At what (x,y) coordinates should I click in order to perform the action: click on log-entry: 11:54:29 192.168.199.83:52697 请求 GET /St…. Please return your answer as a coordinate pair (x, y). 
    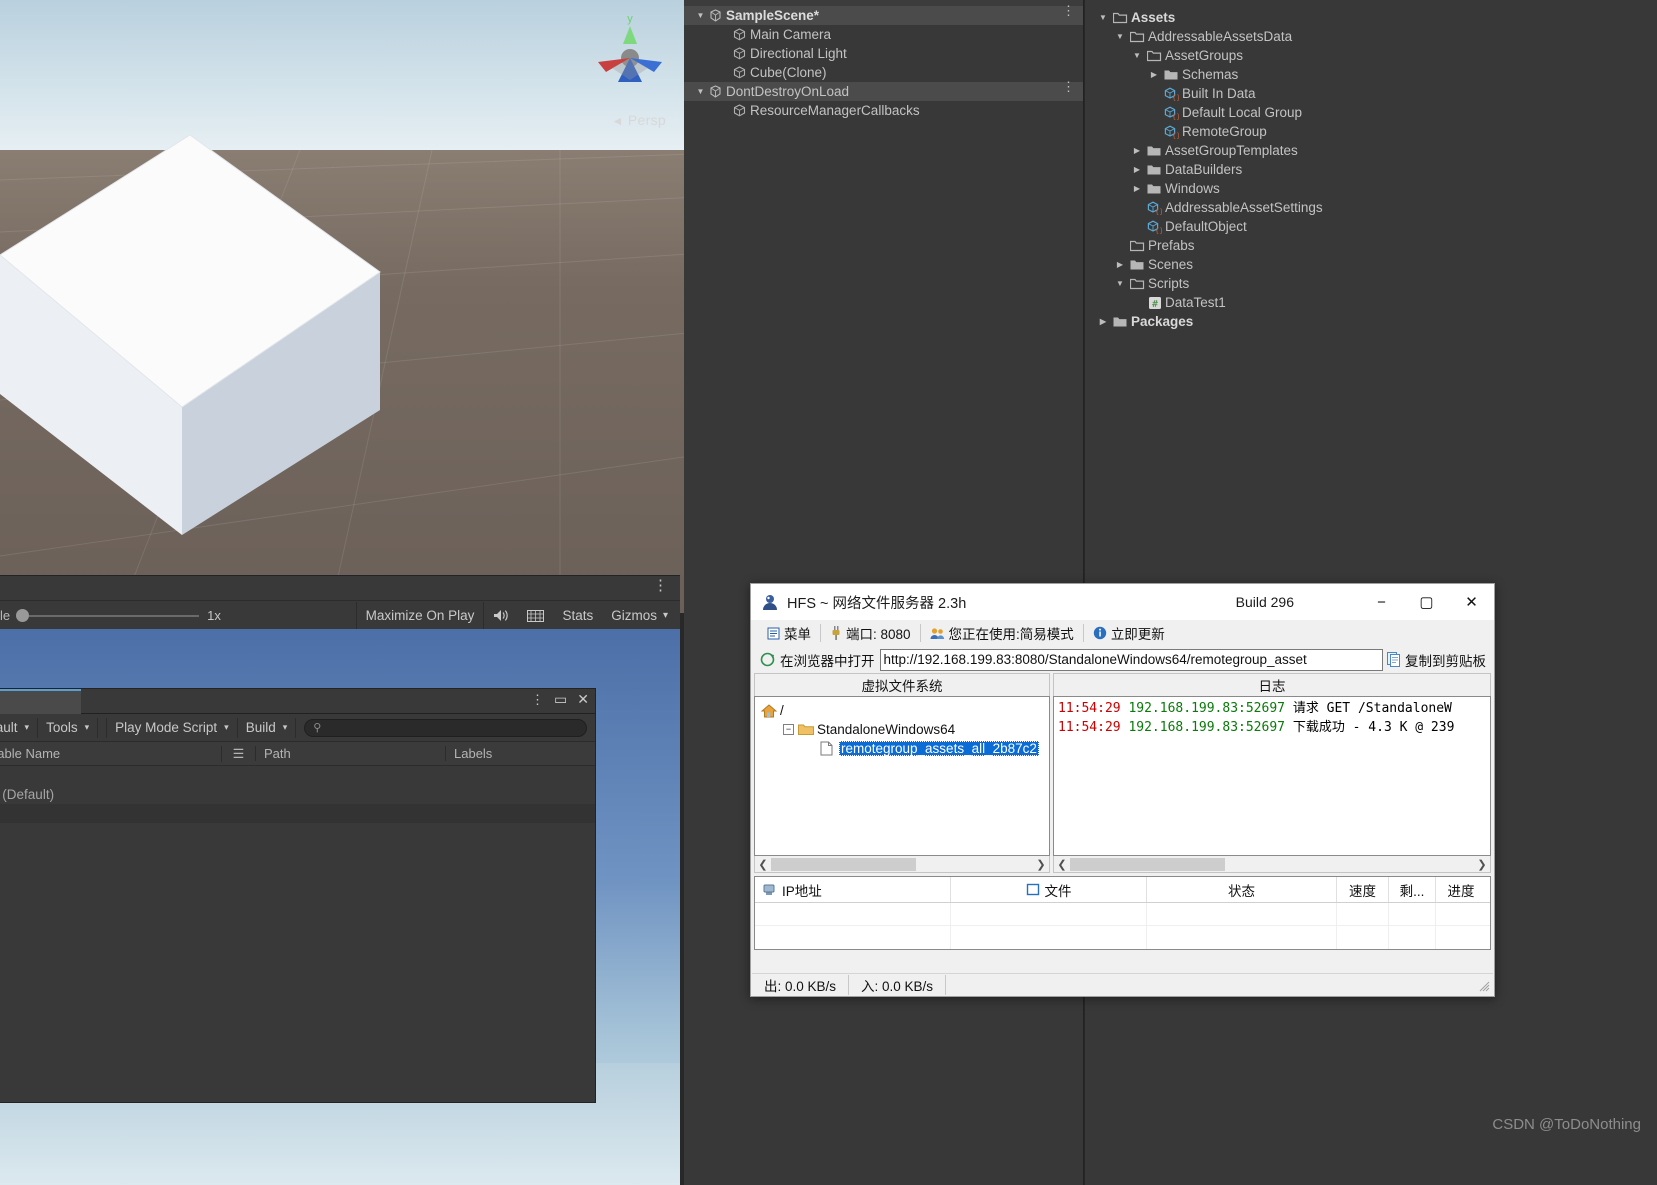
    Looking at the image, I should click on (1274, 708).